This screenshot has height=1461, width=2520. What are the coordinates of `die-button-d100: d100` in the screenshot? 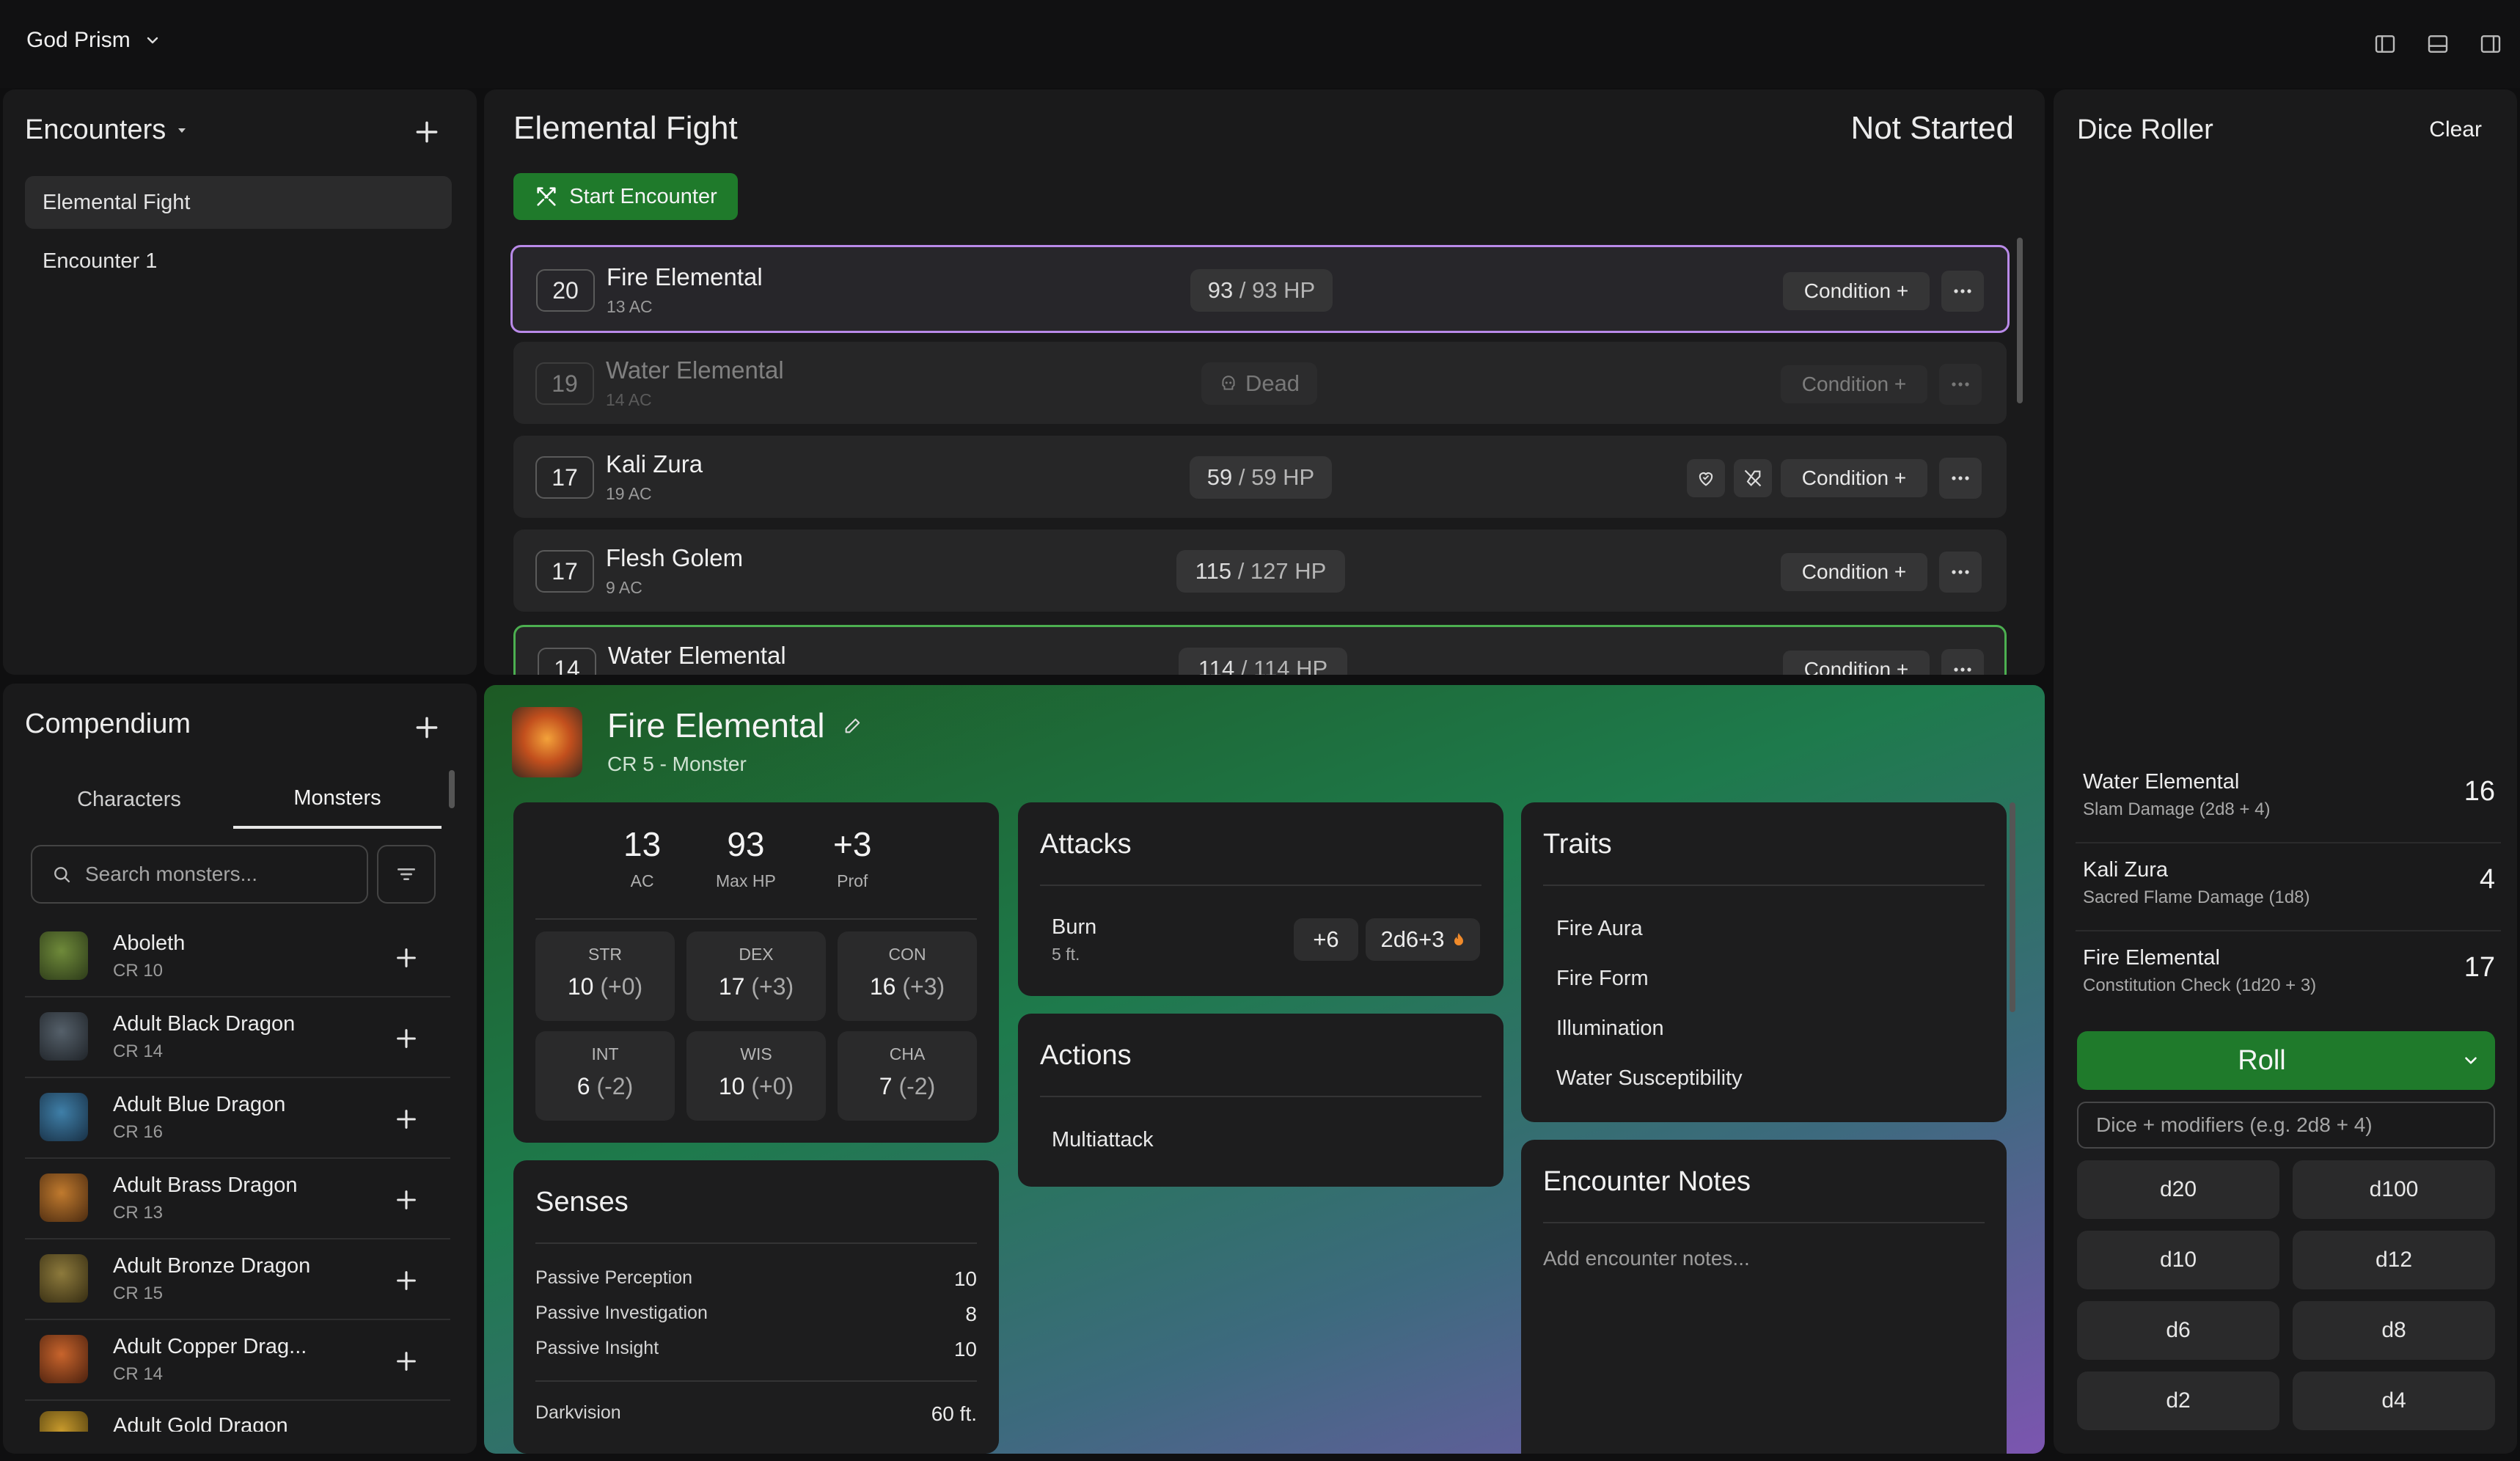 It's located at (2394, 1189).